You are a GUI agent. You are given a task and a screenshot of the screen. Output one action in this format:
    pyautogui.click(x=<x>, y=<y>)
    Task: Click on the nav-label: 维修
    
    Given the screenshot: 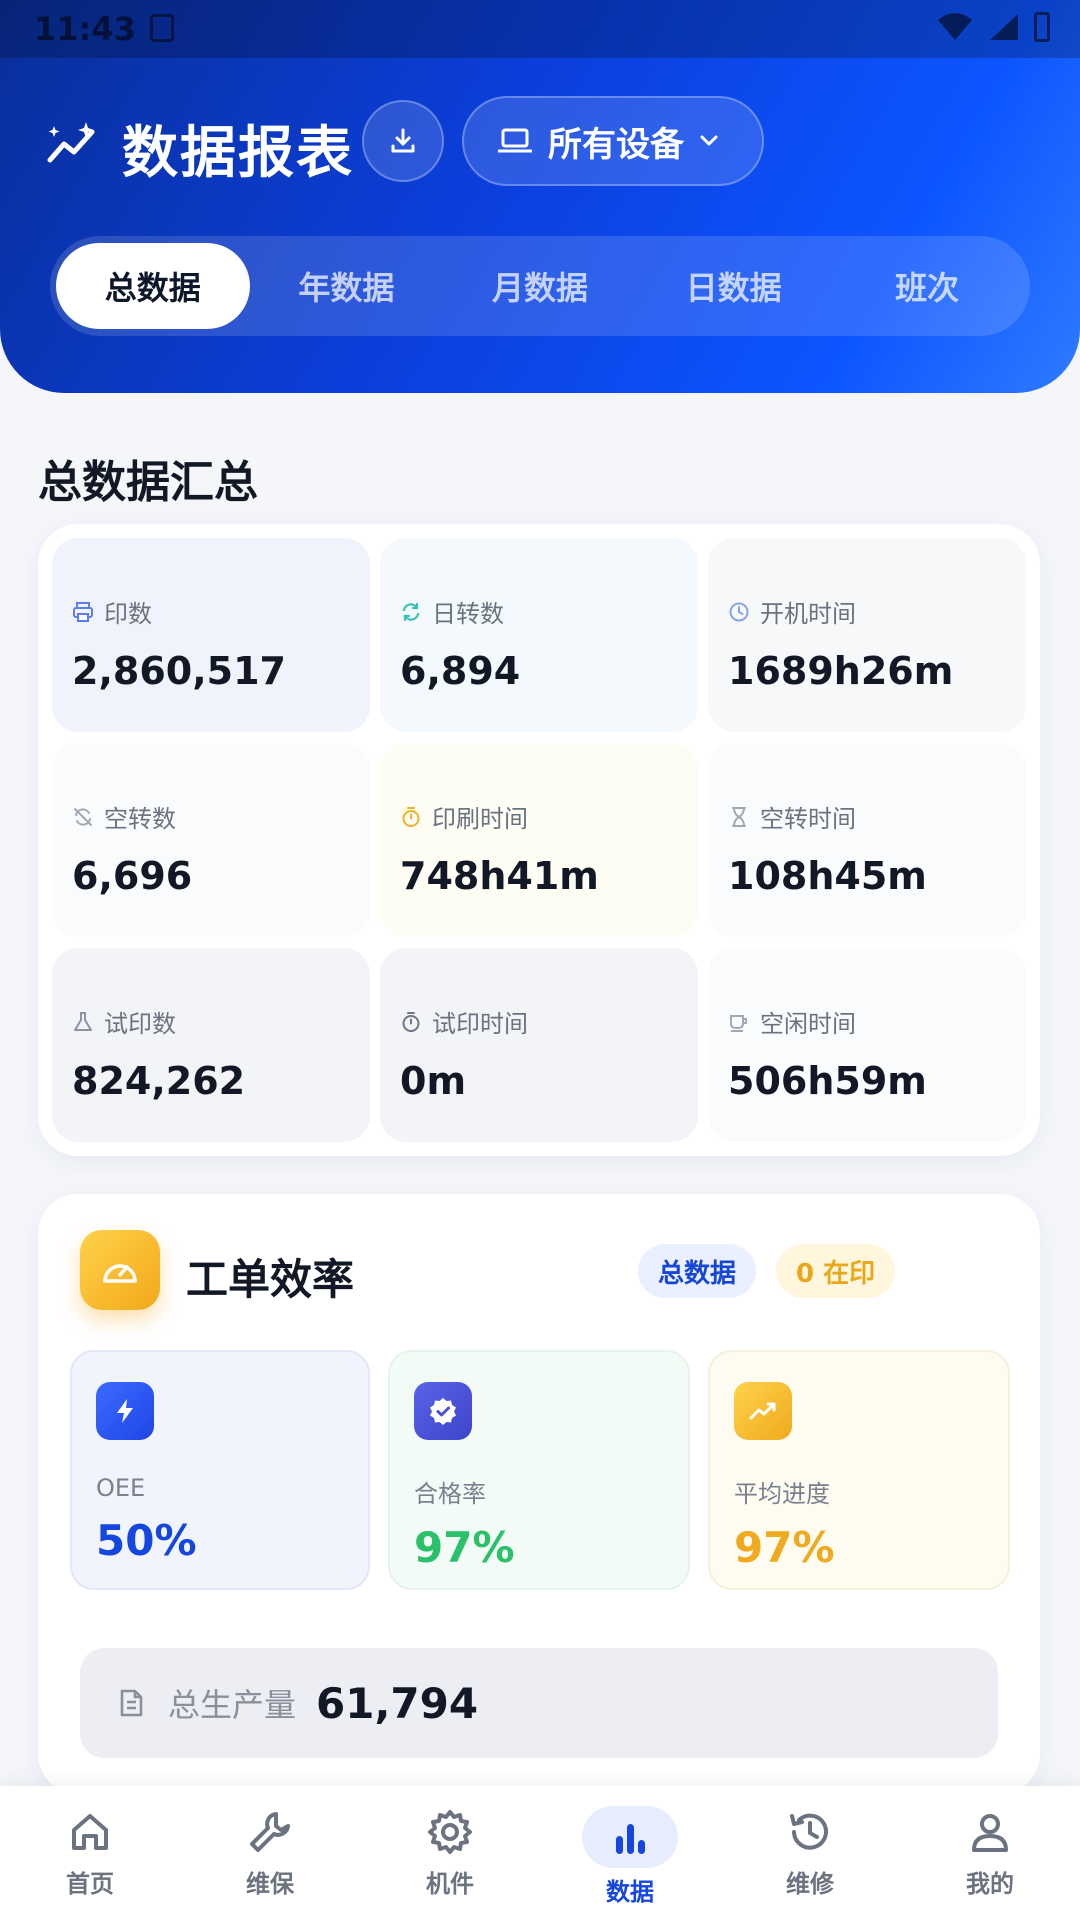 What is the action you would take?
    pyautogui.click(x=810, y=1884)
    